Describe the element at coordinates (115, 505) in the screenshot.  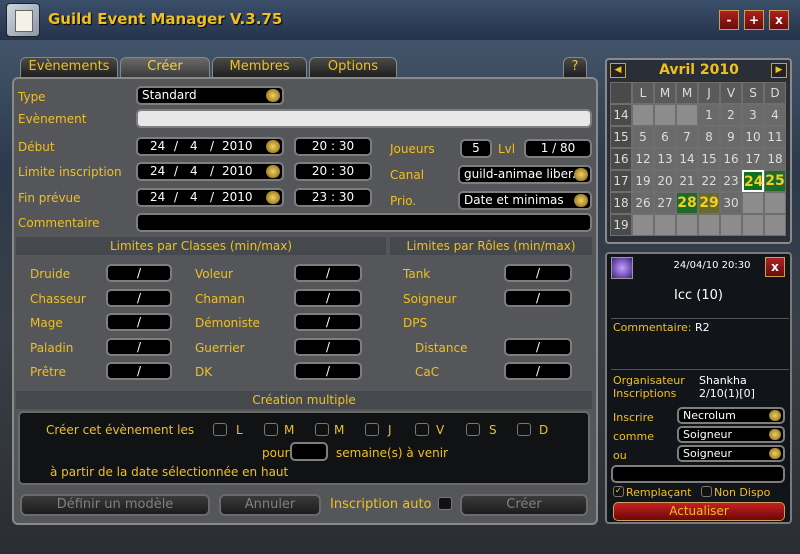
I see `define-template-button: Définir un modèle` at that location.